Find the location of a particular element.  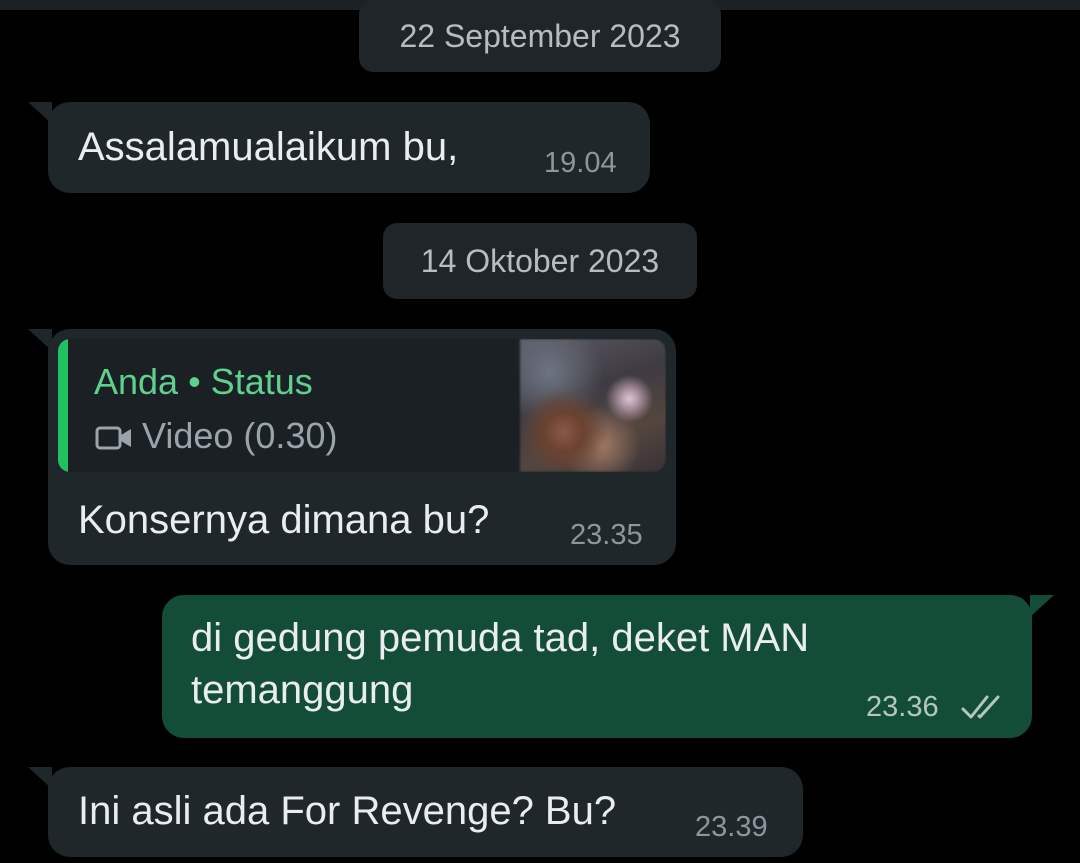

date-separator: 14 Oktober 2023 is located at coordinates (540, 261).